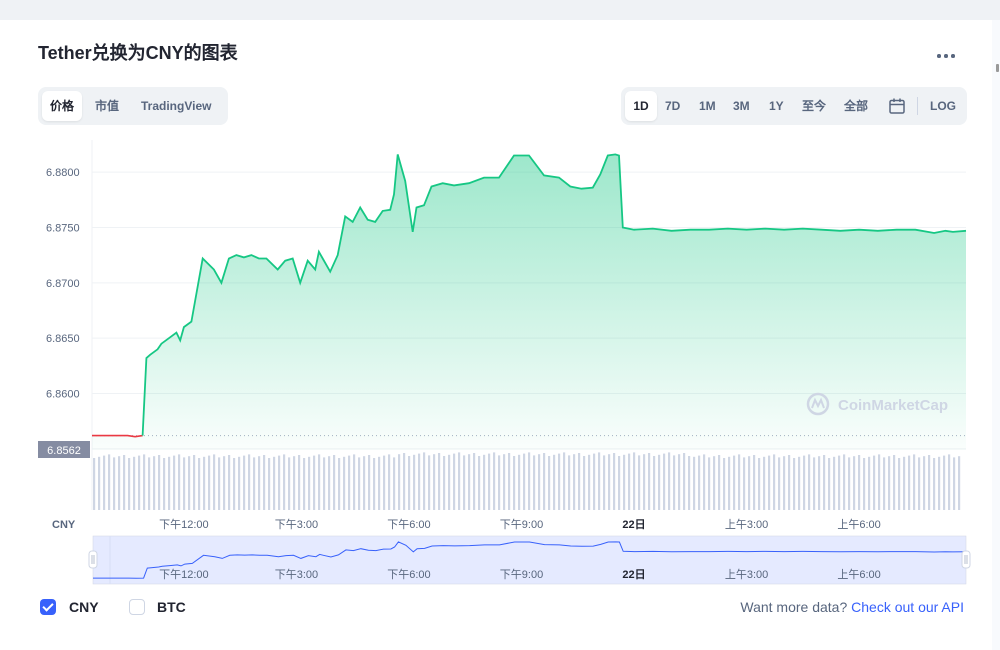 This screenshot has height=650, width=1000. I want to click on x-tick-label: 22日, so click(633, 524).